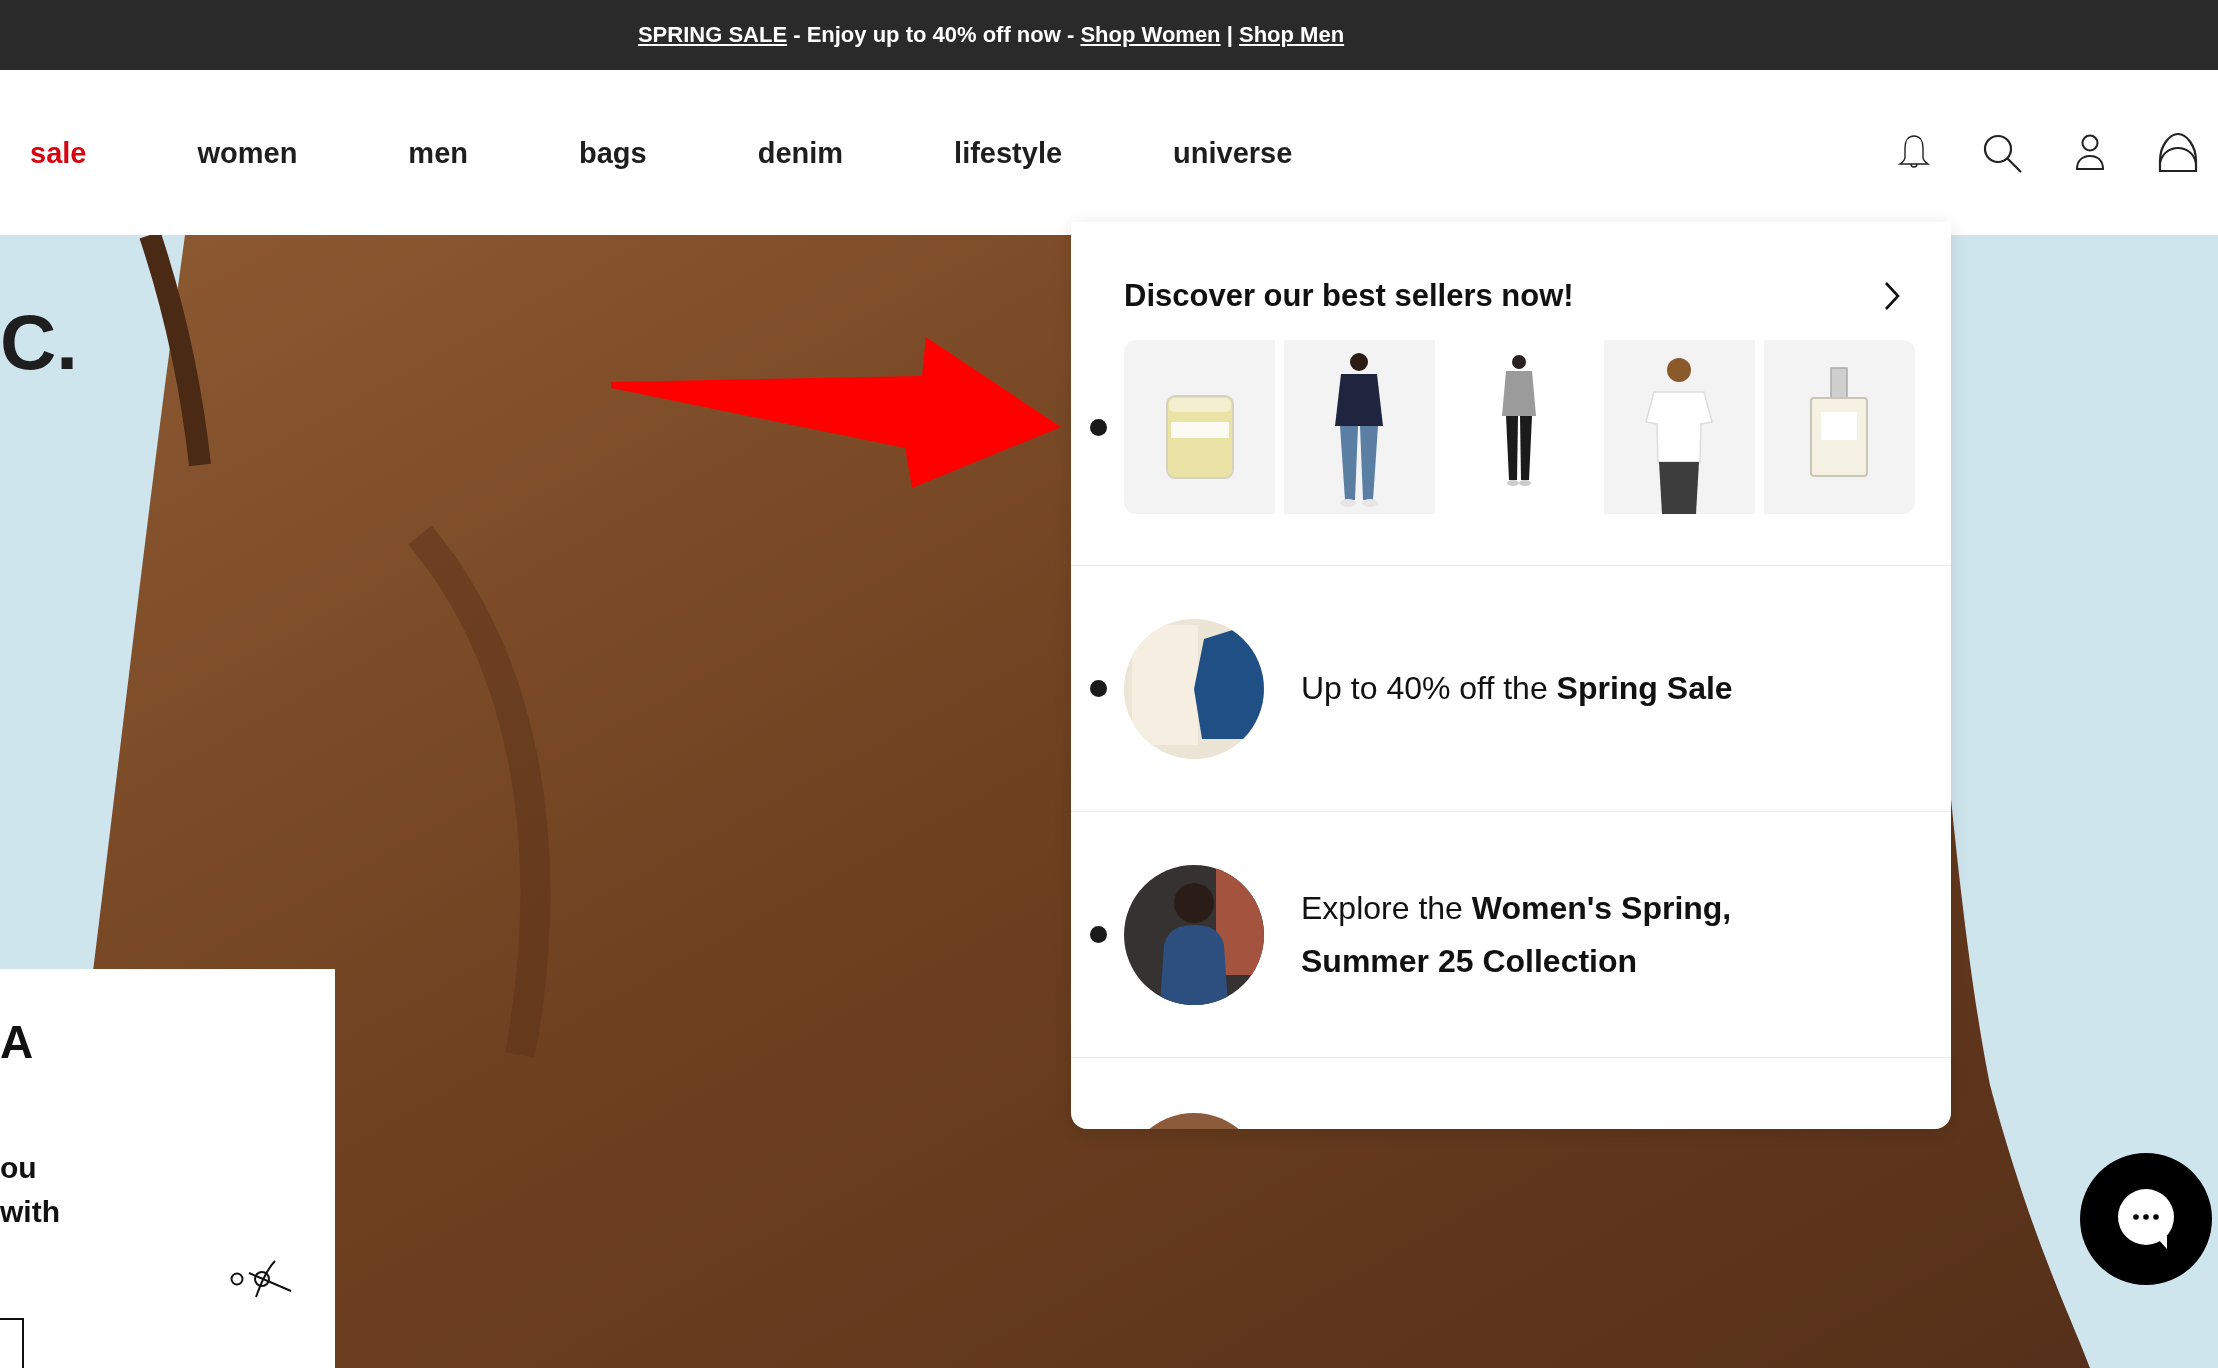 Image resolution: width=2218 pixels, height=1368 pixels. I want to click on card-text: with, so click(30, 1212).